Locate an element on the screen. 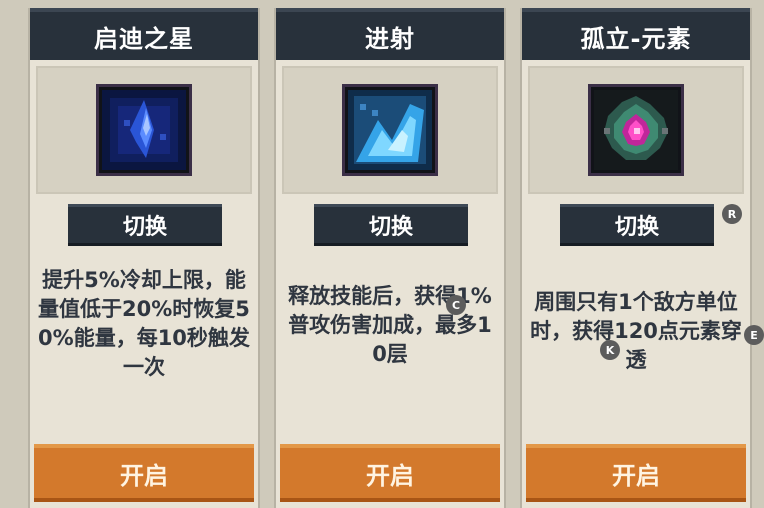  talent-description: 提升5%冷却上限，能量值低于20%时恢复50%能量，每10秒触发一次 is located at coordinates (144, 323).